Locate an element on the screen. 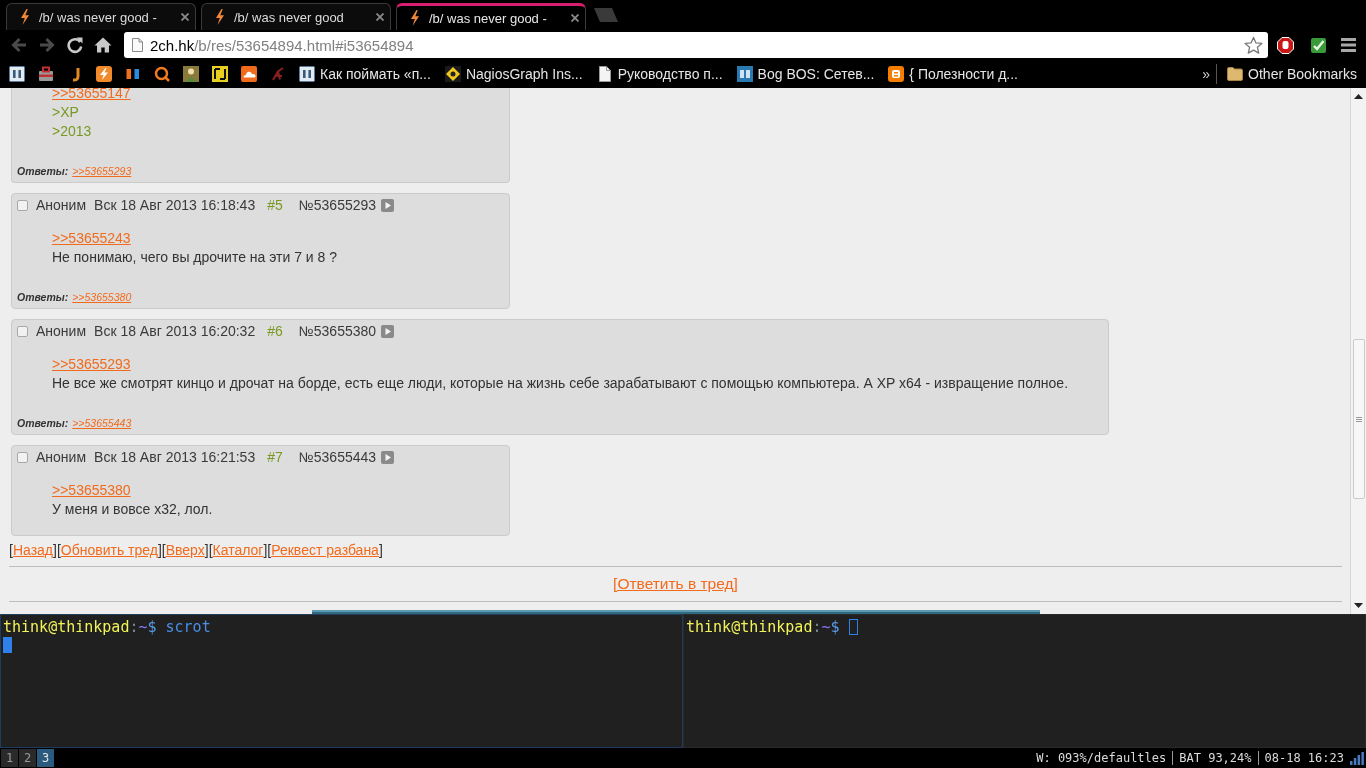 The height and width of the screenshot is (768, 1366). frame-icon is located at coordinates (220, 74).